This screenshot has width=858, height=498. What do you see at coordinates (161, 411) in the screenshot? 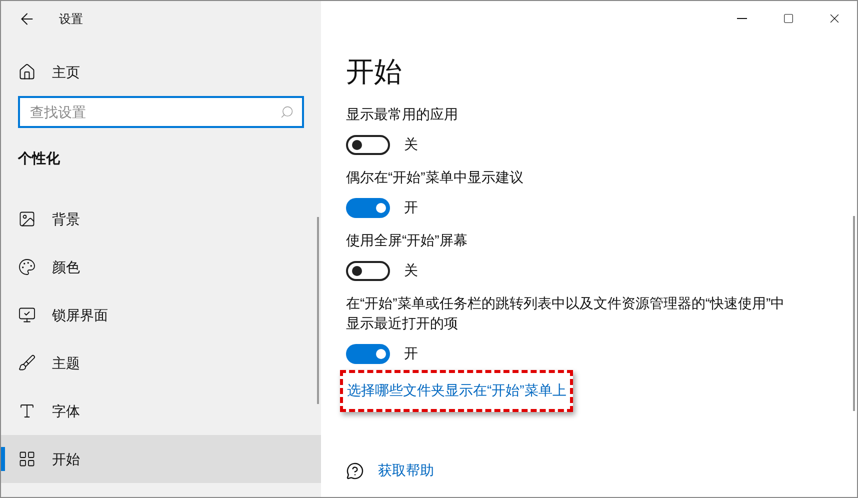
I see `nav-item: 字体` at bounding box center [161, 411].